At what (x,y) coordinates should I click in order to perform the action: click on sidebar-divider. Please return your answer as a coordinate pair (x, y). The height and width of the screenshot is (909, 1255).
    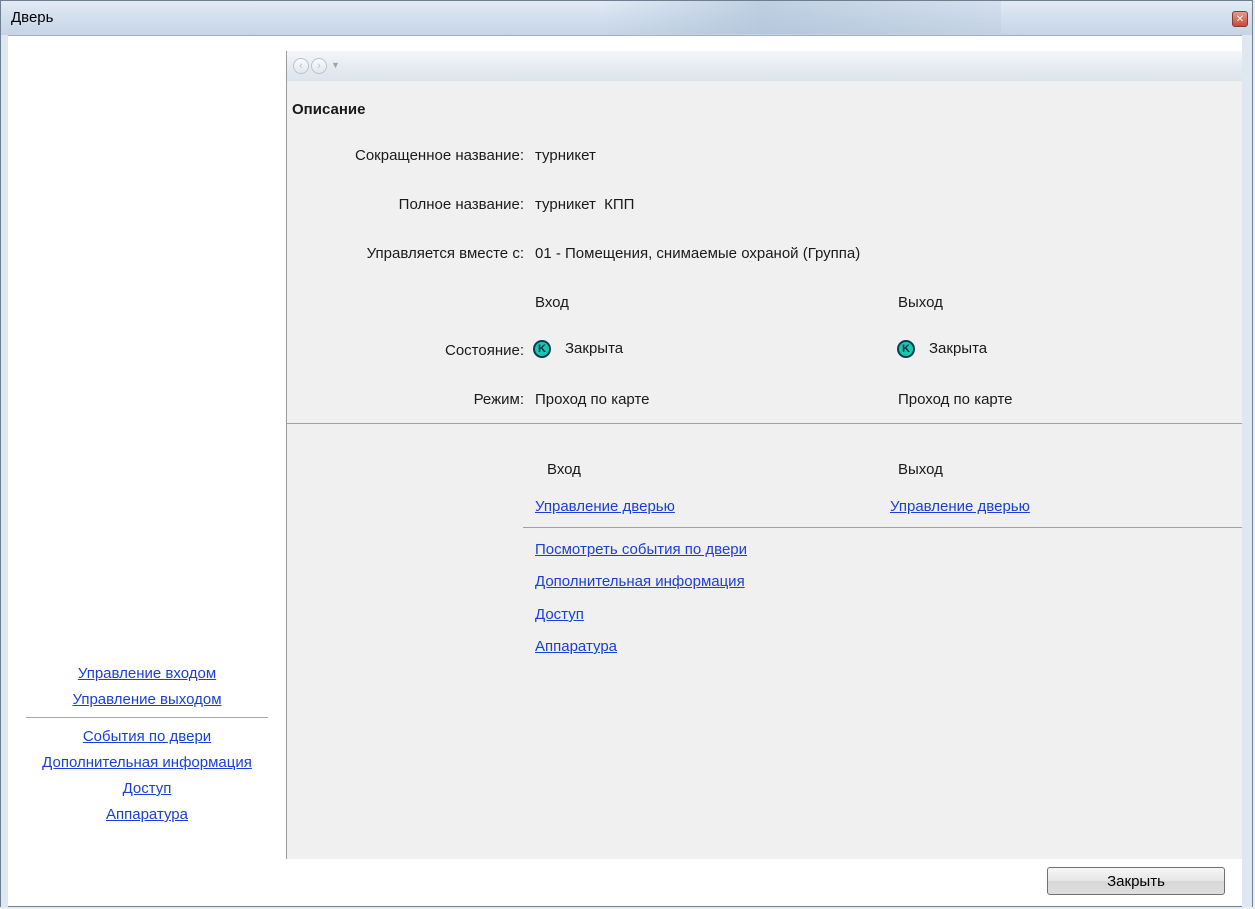
    Looking at the image, I should click on (147, 717).